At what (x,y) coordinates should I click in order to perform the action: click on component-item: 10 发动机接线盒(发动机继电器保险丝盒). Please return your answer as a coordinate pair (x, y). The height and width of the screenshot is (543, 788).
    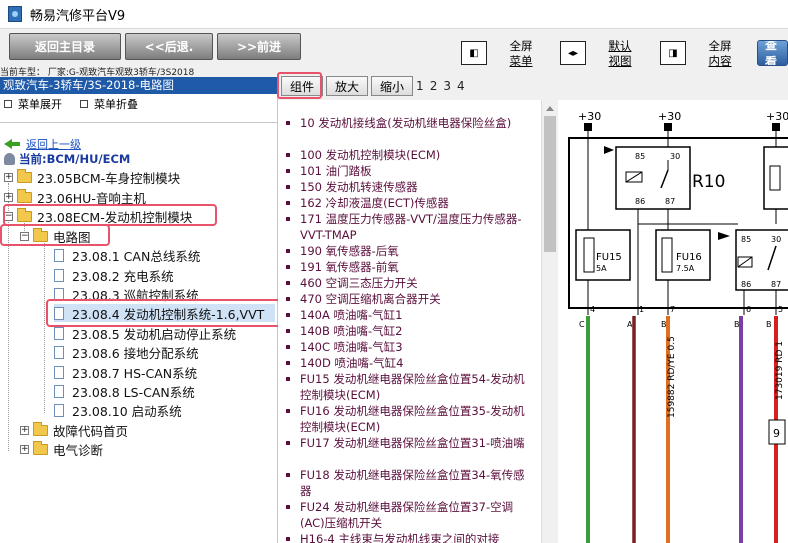
    Looking at the image, I should click on (408, 123).